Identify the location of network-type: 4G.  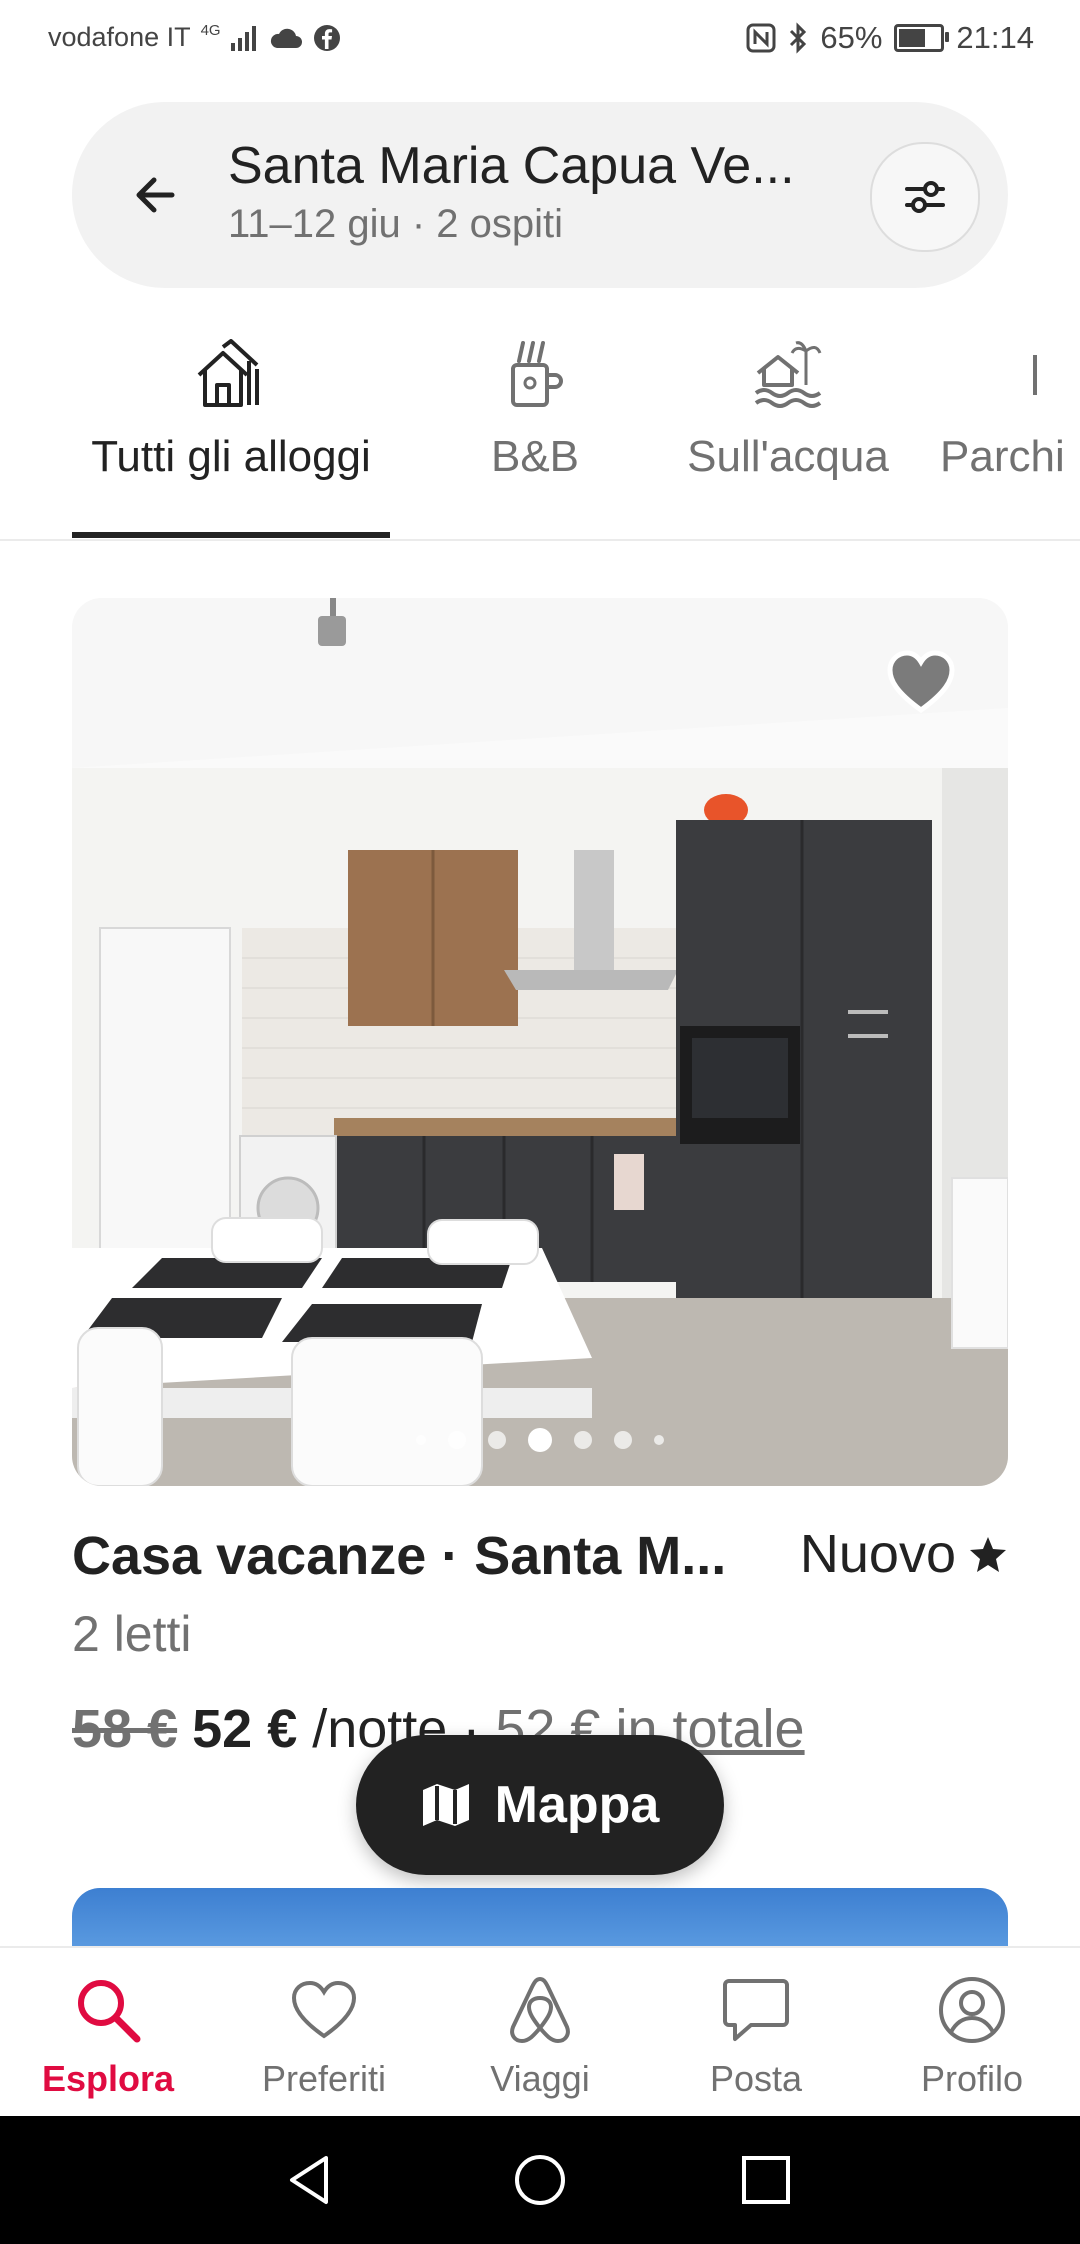
(210, 30).